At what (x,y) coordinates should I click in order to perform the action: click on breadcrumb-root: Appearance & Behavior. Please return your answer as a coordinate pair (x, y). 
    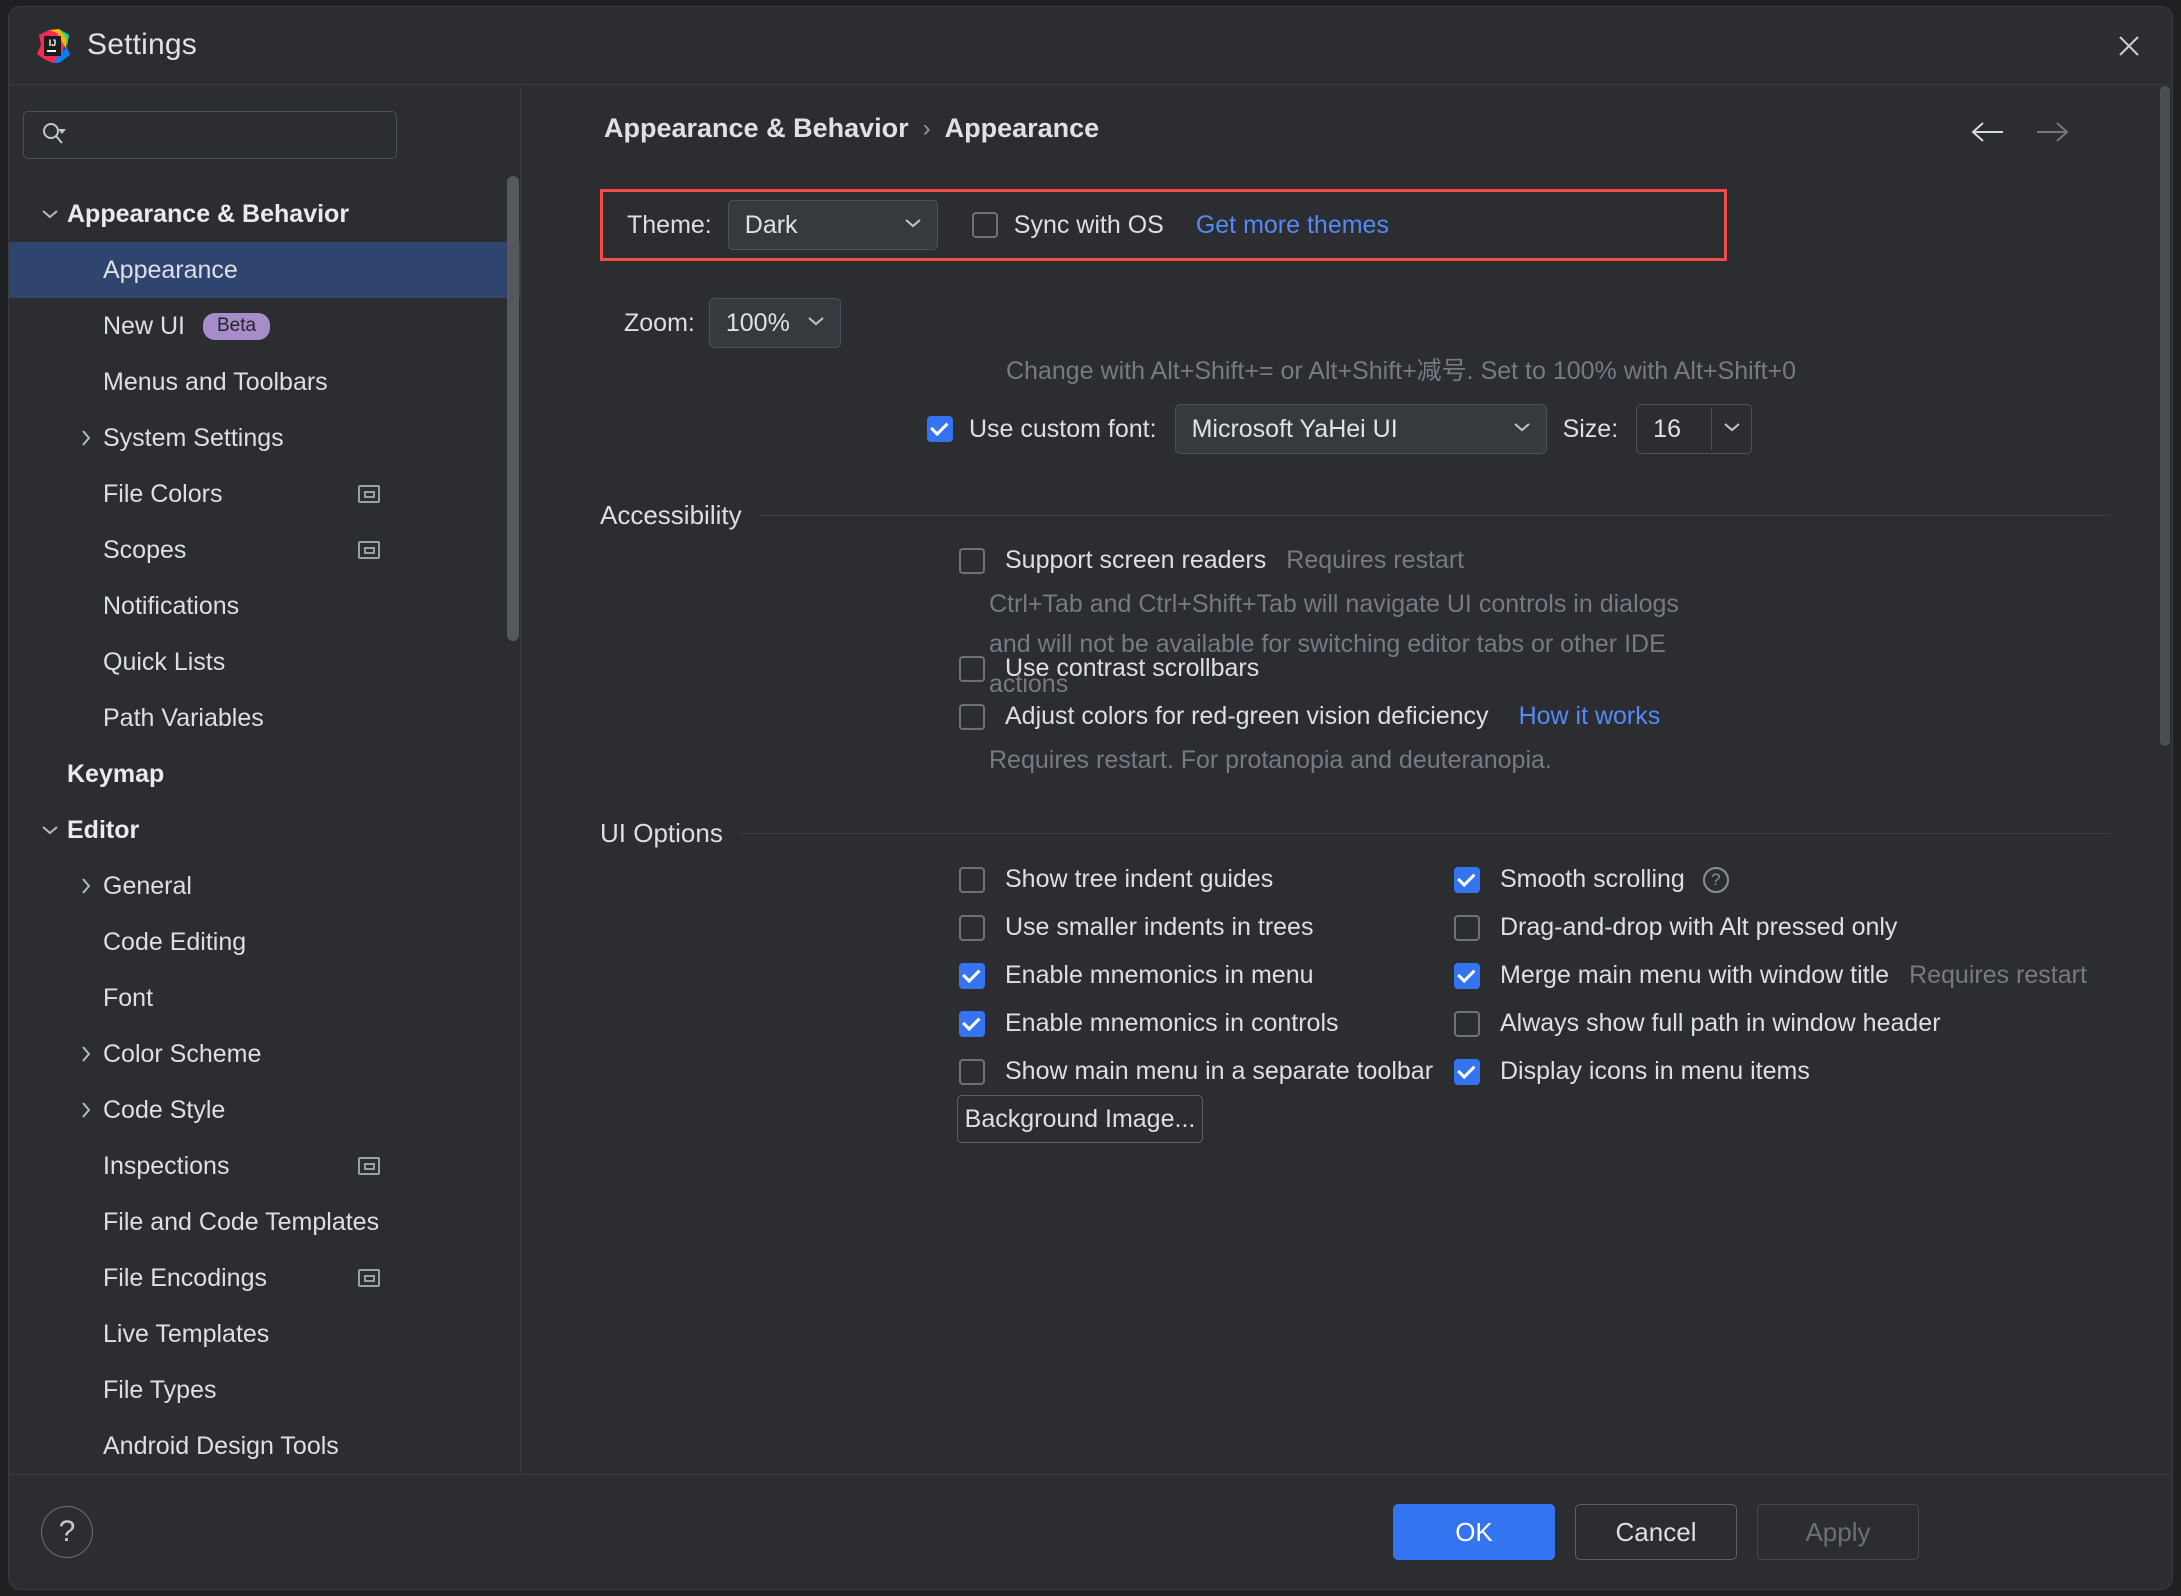
    Looking at the image, I should click on (756, 128).